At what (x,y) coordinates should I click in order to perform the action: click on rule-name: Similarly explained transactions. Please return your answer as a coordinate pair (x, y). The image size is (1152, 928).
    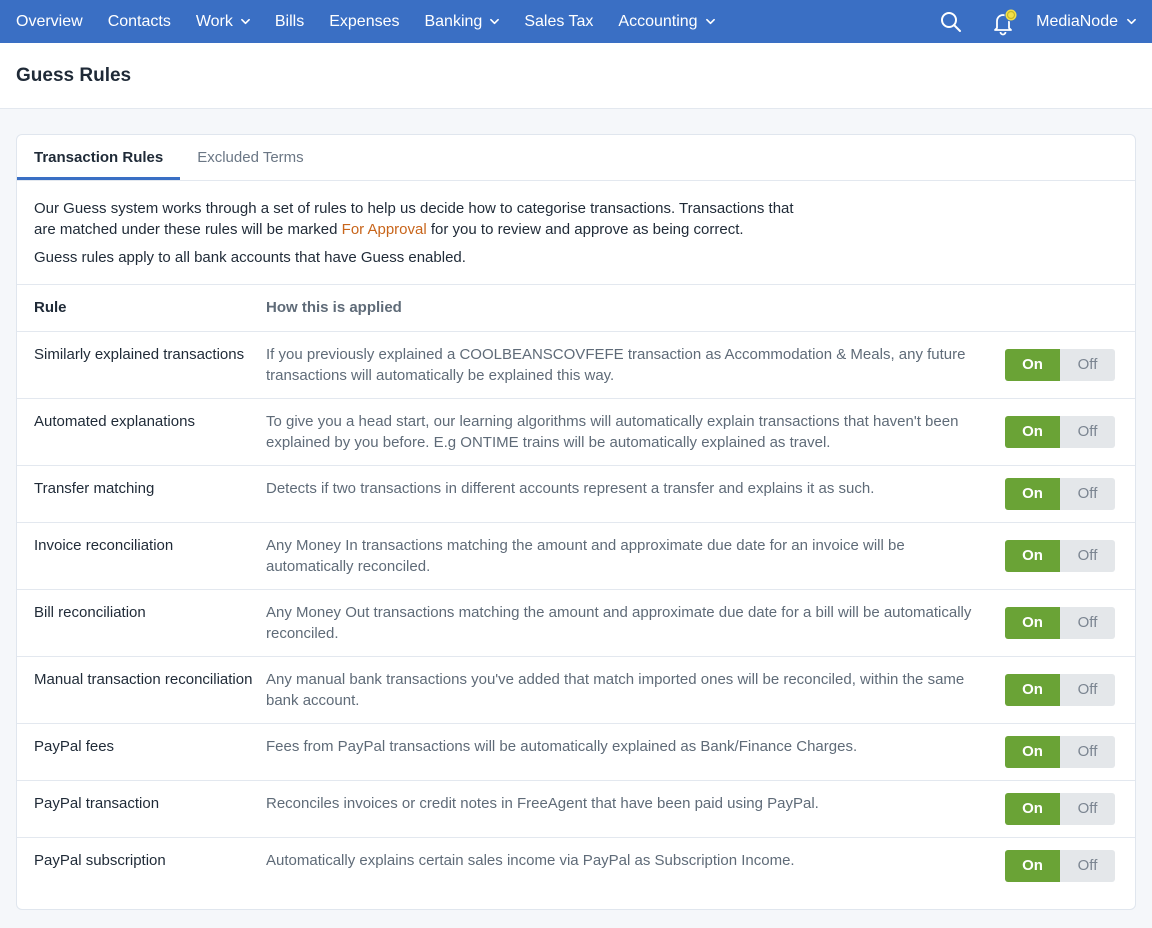
    Looking at the image, I should click on (141, 365).